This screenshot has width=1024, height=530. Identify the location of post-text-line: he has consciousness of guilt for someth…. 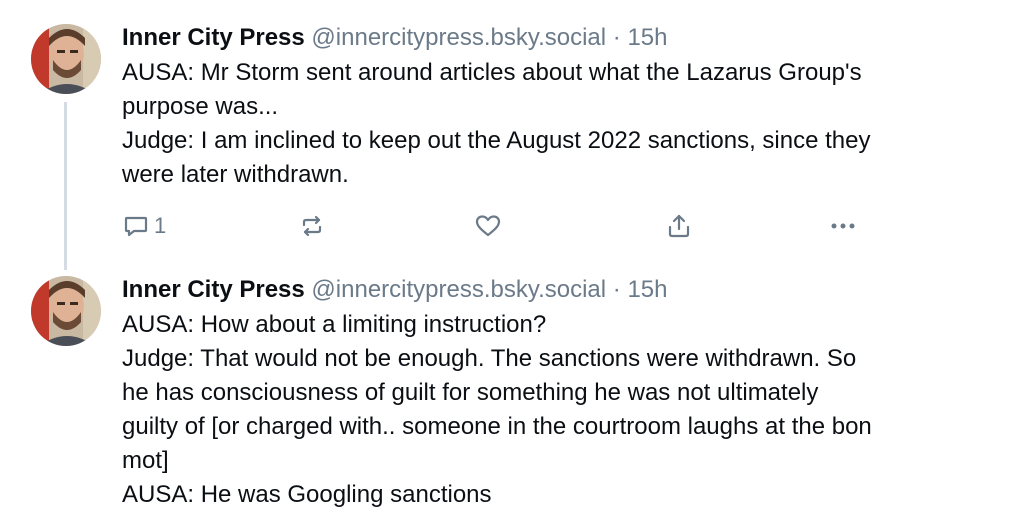
(470, 392).